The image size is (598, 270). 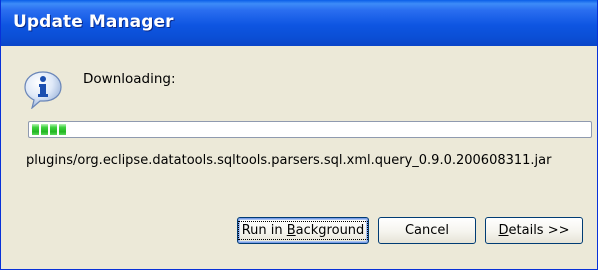 I want to click on info-icon, so click(x=43, y=90).